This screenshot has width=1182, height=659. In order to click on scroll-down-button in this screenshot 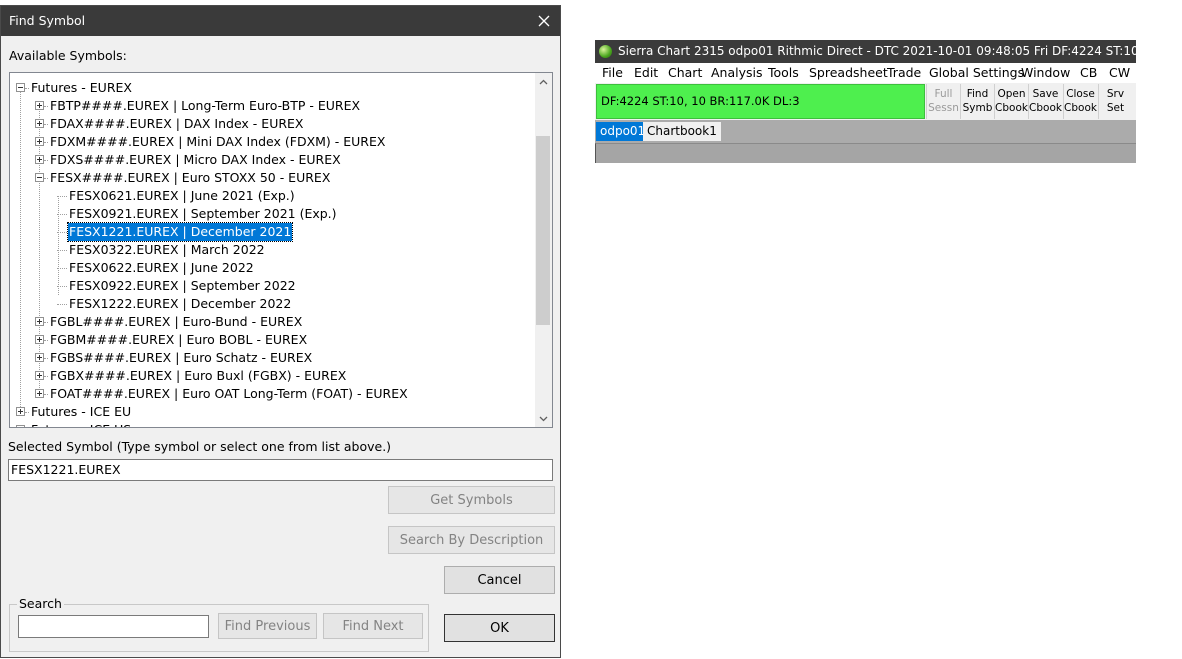, I will do `click(543, 418)`.